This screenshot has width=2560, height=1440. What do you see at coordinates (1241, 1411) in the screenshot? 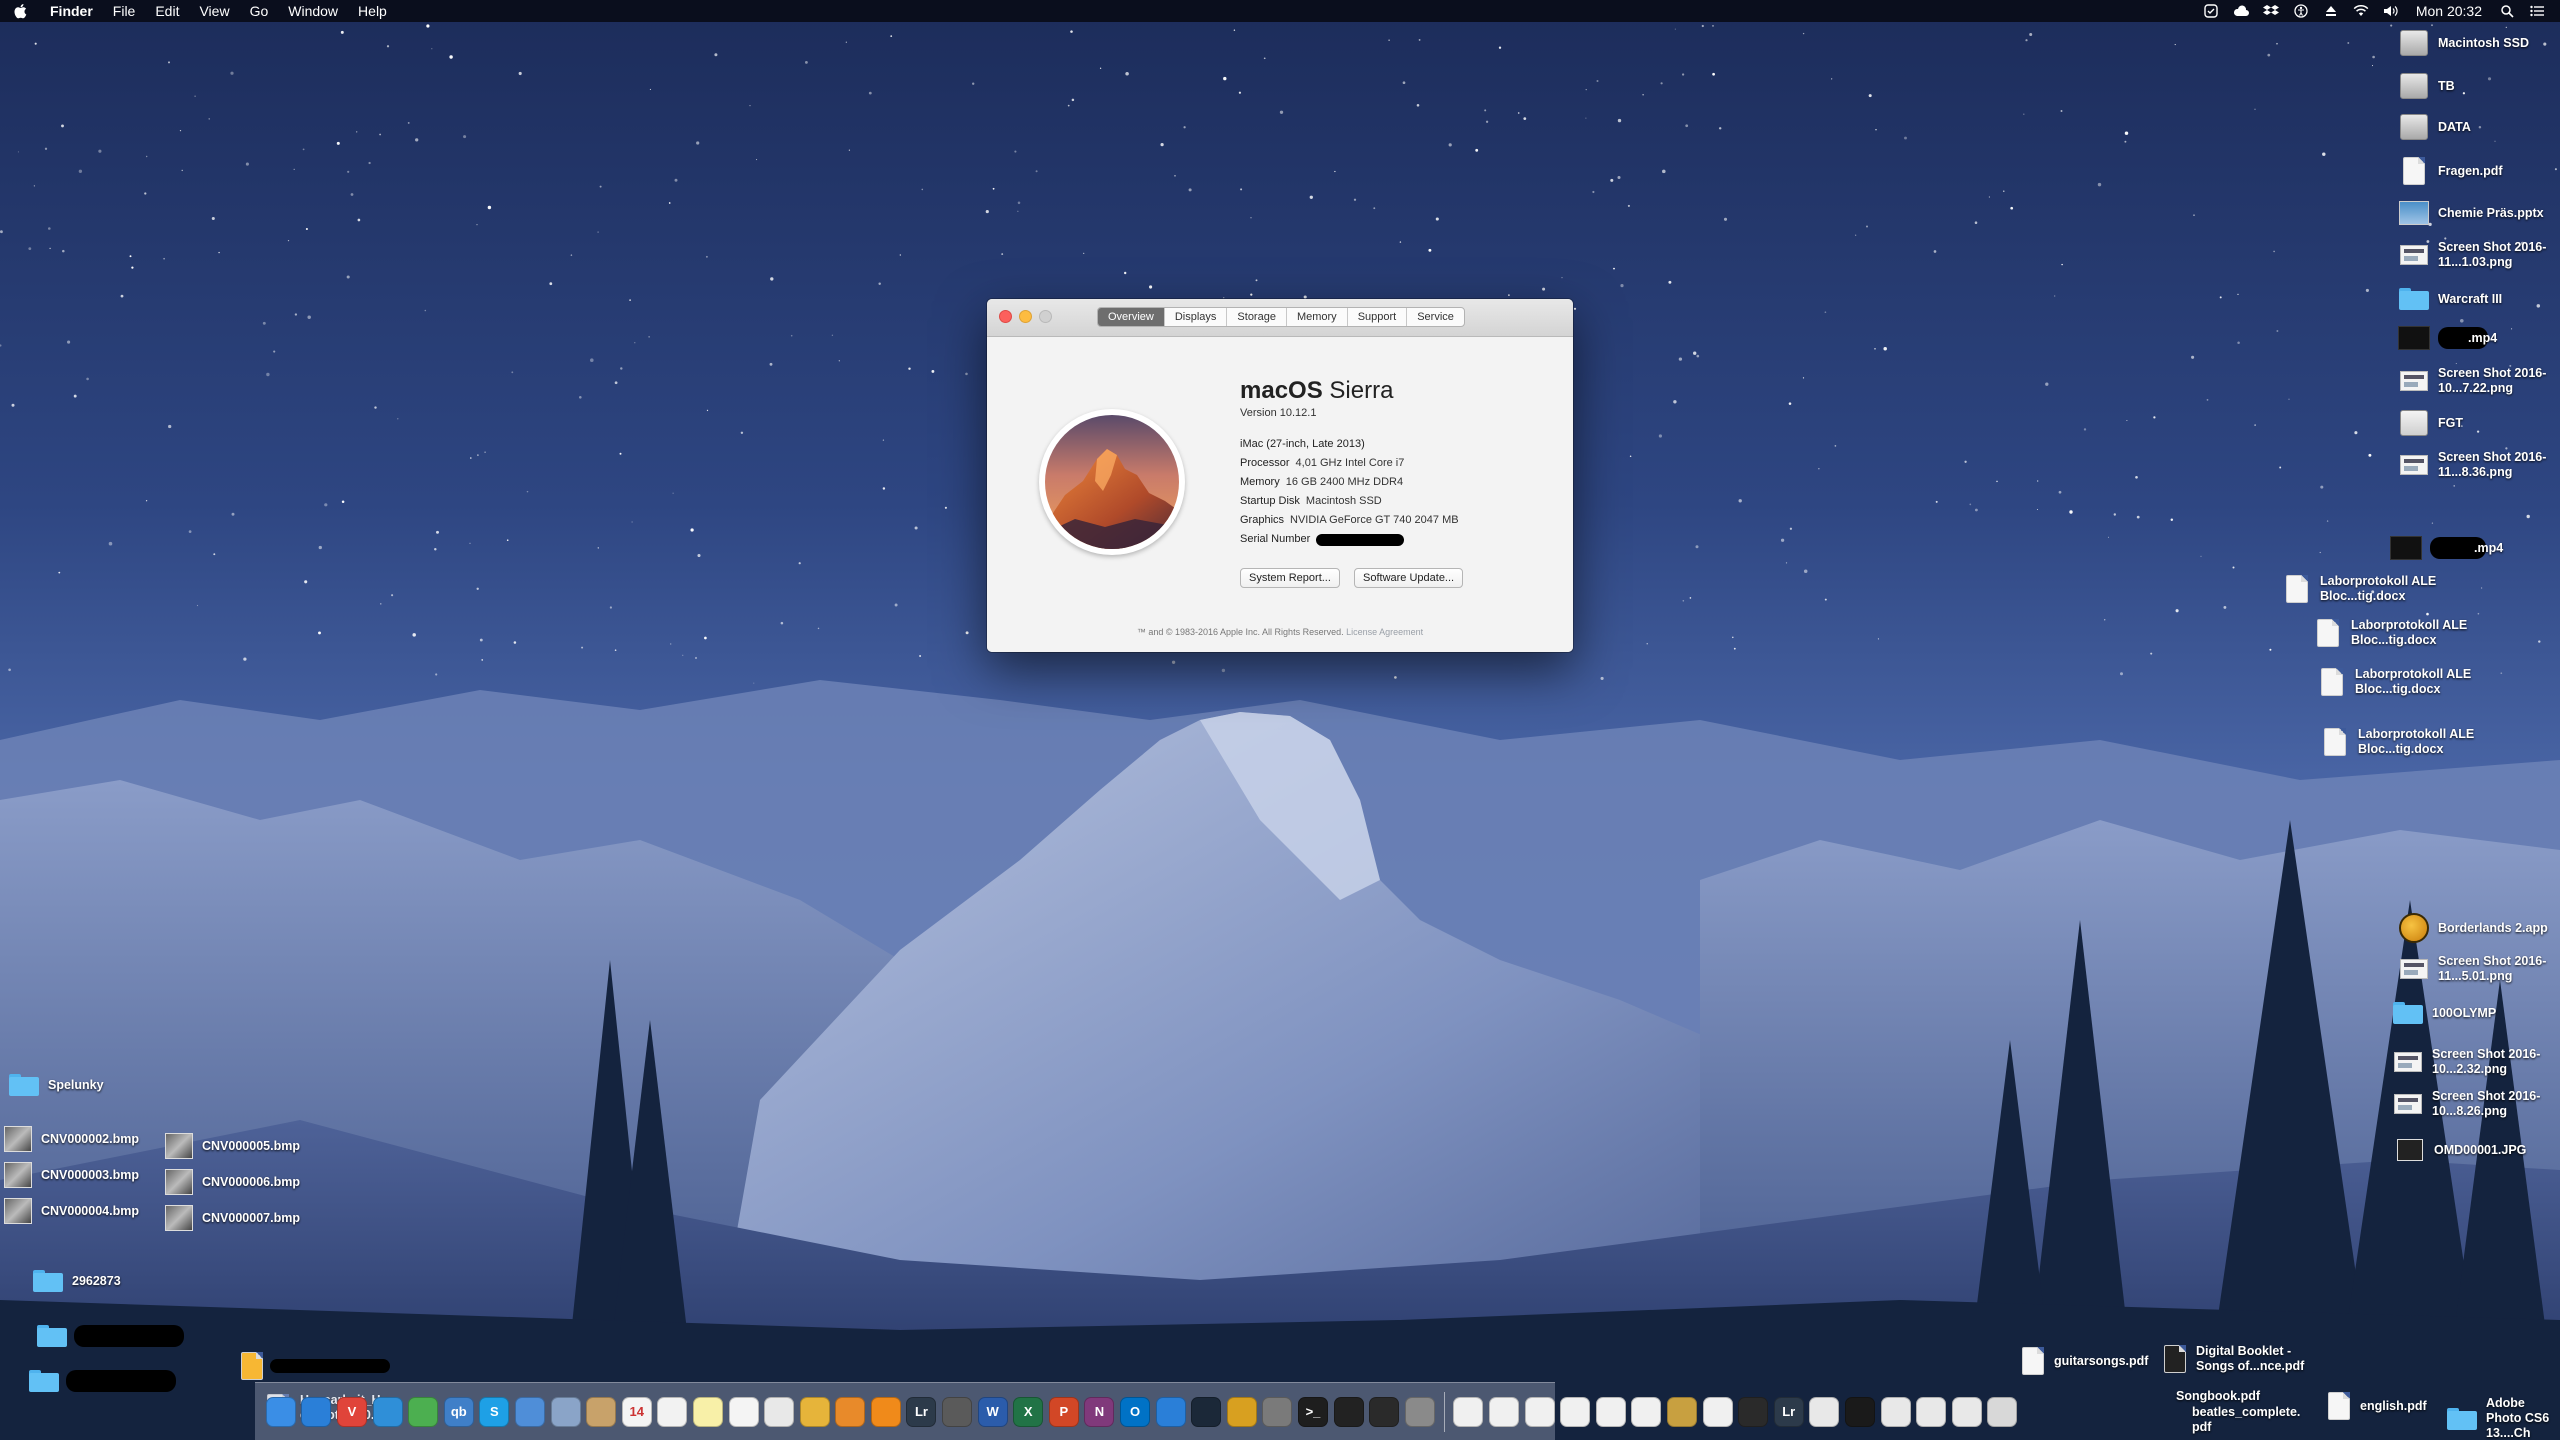
I see `borderlands-icon` at bounding box center [1241, 1411].